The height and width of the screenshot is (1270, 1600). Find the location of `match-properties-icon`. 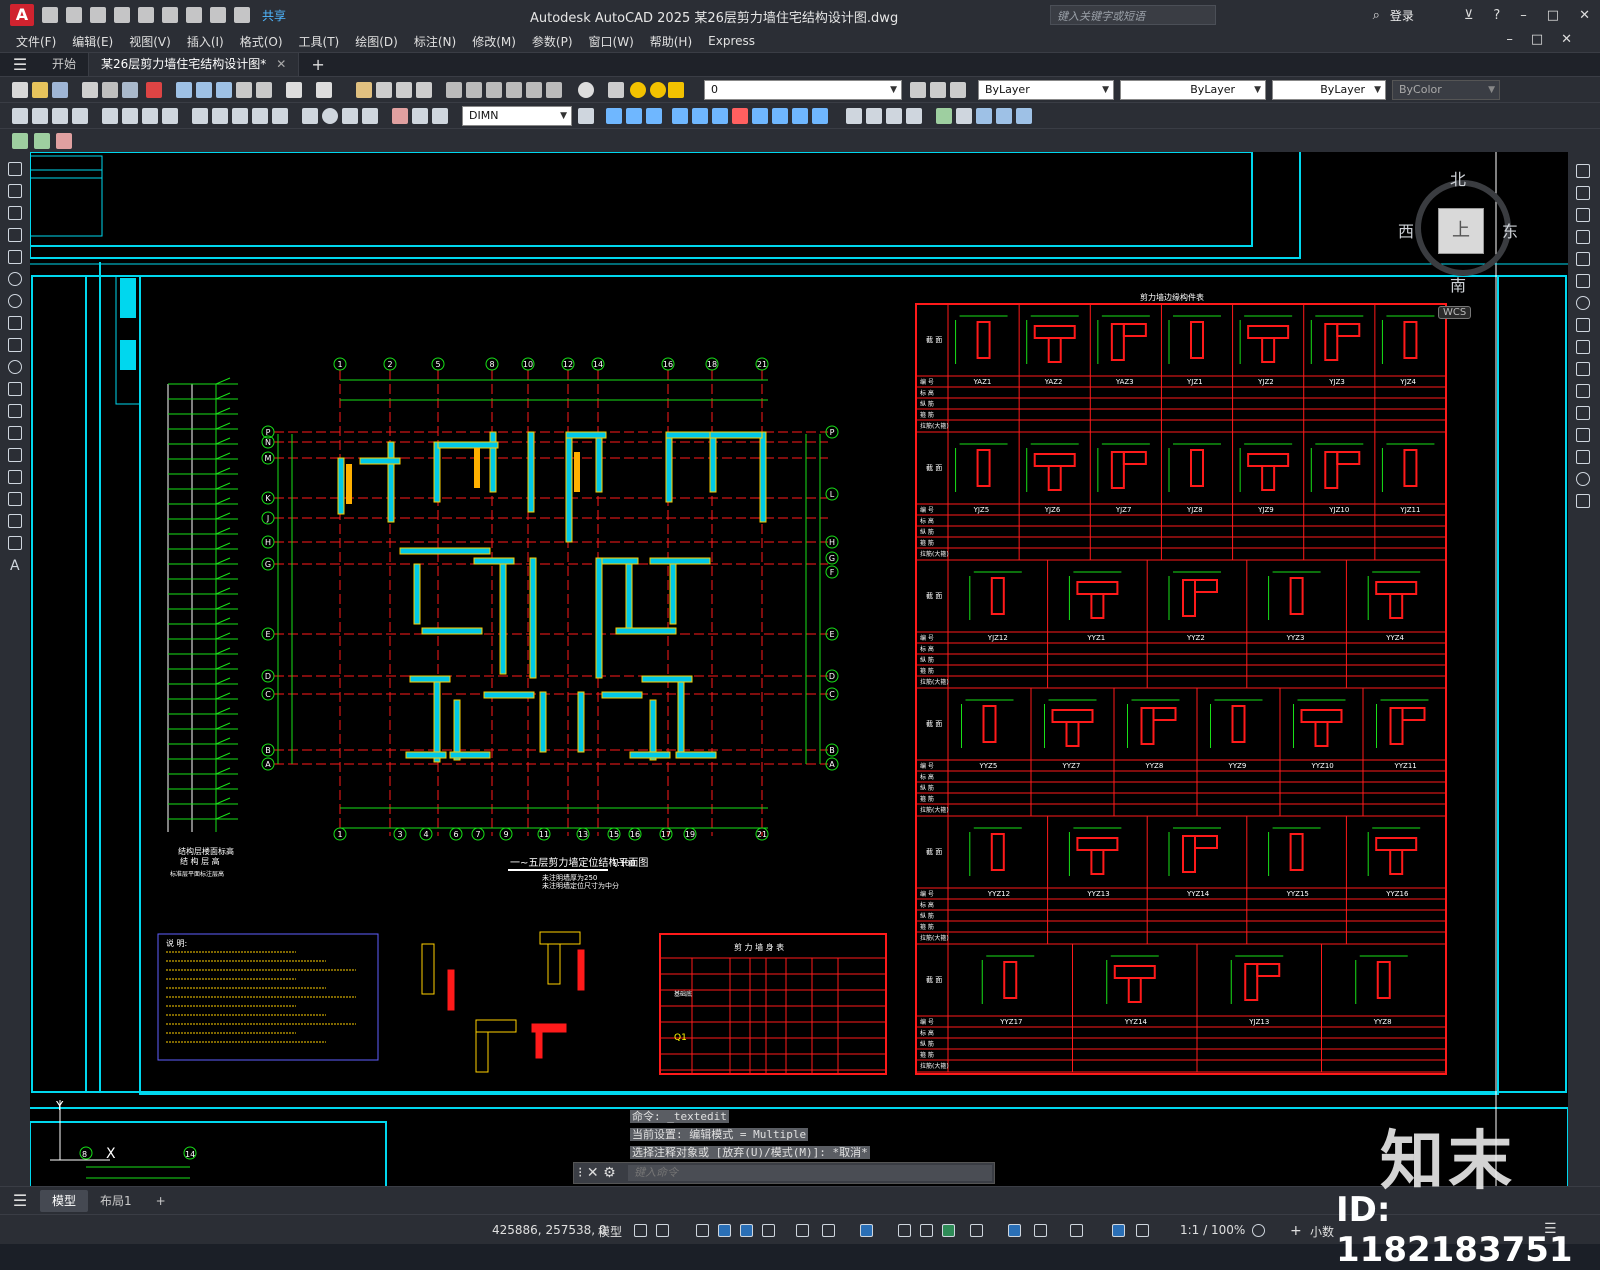

match-properties-icon is located at coordinates (244, 90).